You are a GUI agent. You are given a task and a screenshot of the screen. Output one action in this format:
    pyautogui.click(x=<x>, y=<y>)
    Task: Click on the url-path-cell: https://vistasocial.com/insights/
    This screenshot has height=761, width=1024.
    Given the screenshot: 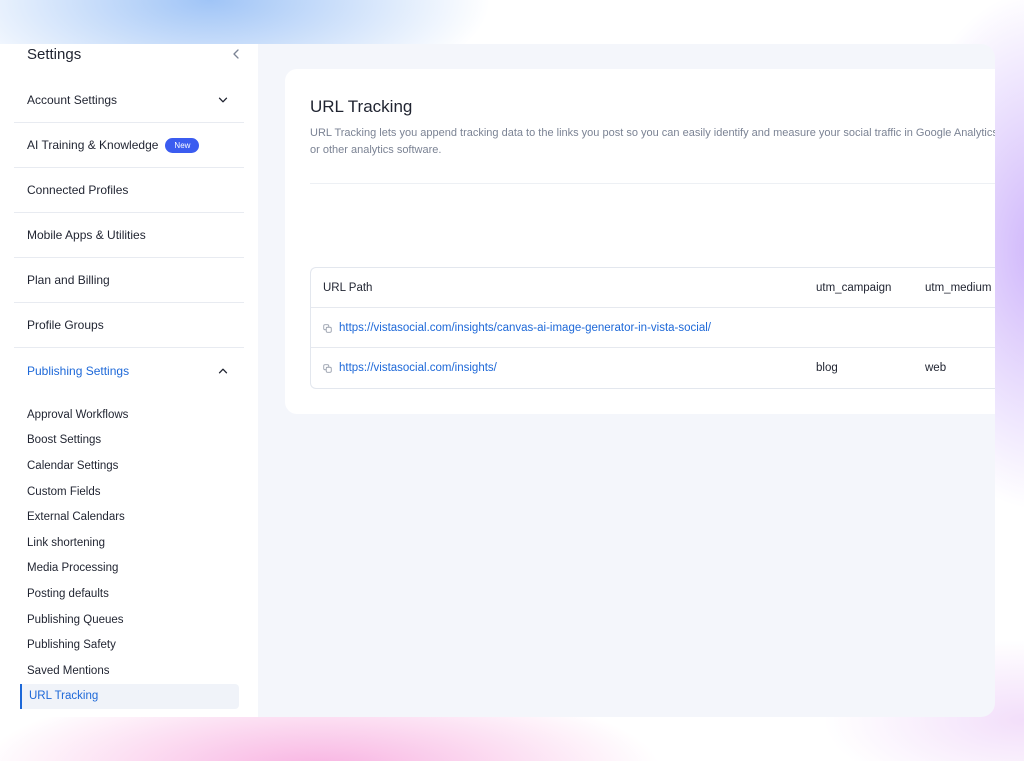 What is the action you would take?
    pyautogui.click(x=410, y=368)
    